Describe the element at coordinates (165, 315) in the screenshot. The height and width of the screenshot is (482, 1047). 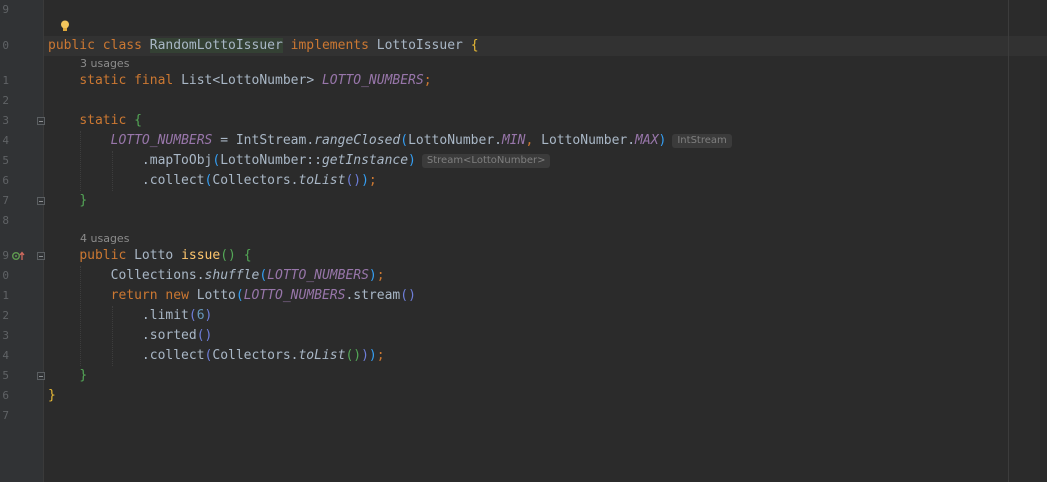
I see `method-call: .limit` at that location.